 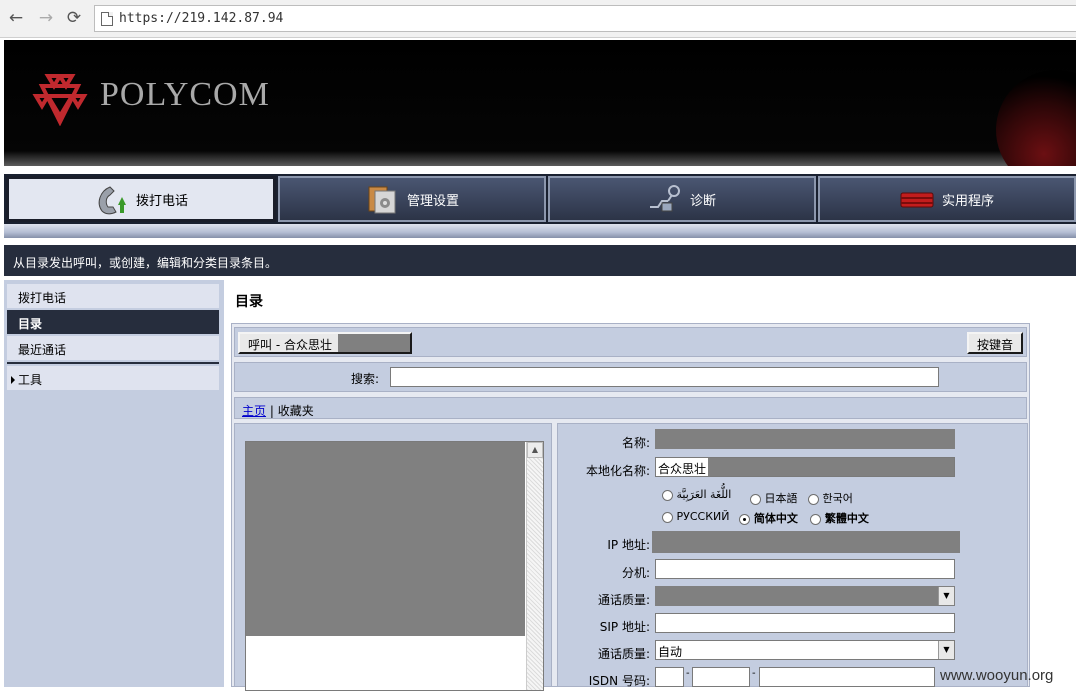 What do you see at coordinates (535, 450) in the screenshot?
I see `scroll-up-arrow-icon: ▲` at bounding box center [535, 450].